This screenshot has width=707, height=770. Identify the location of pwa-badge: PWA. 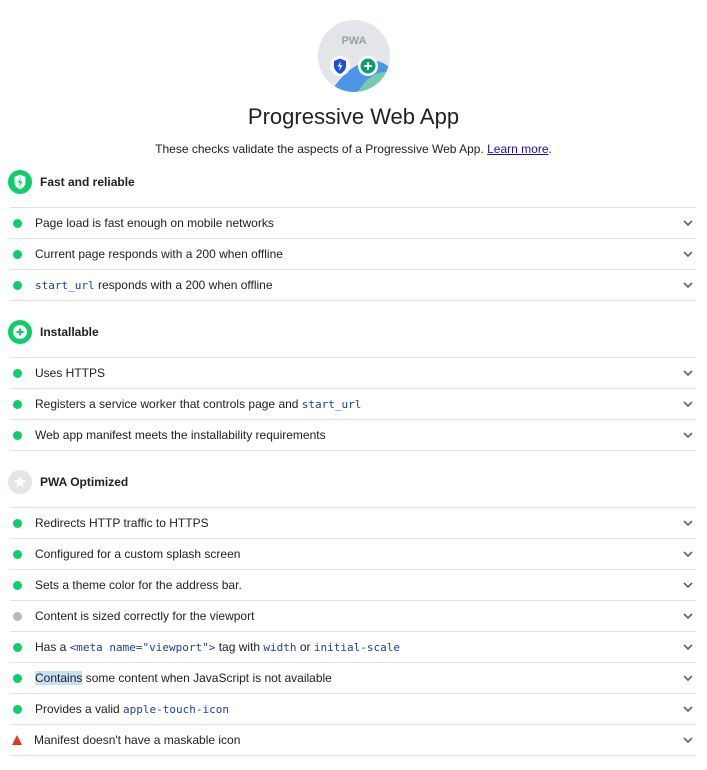
(354, 56).